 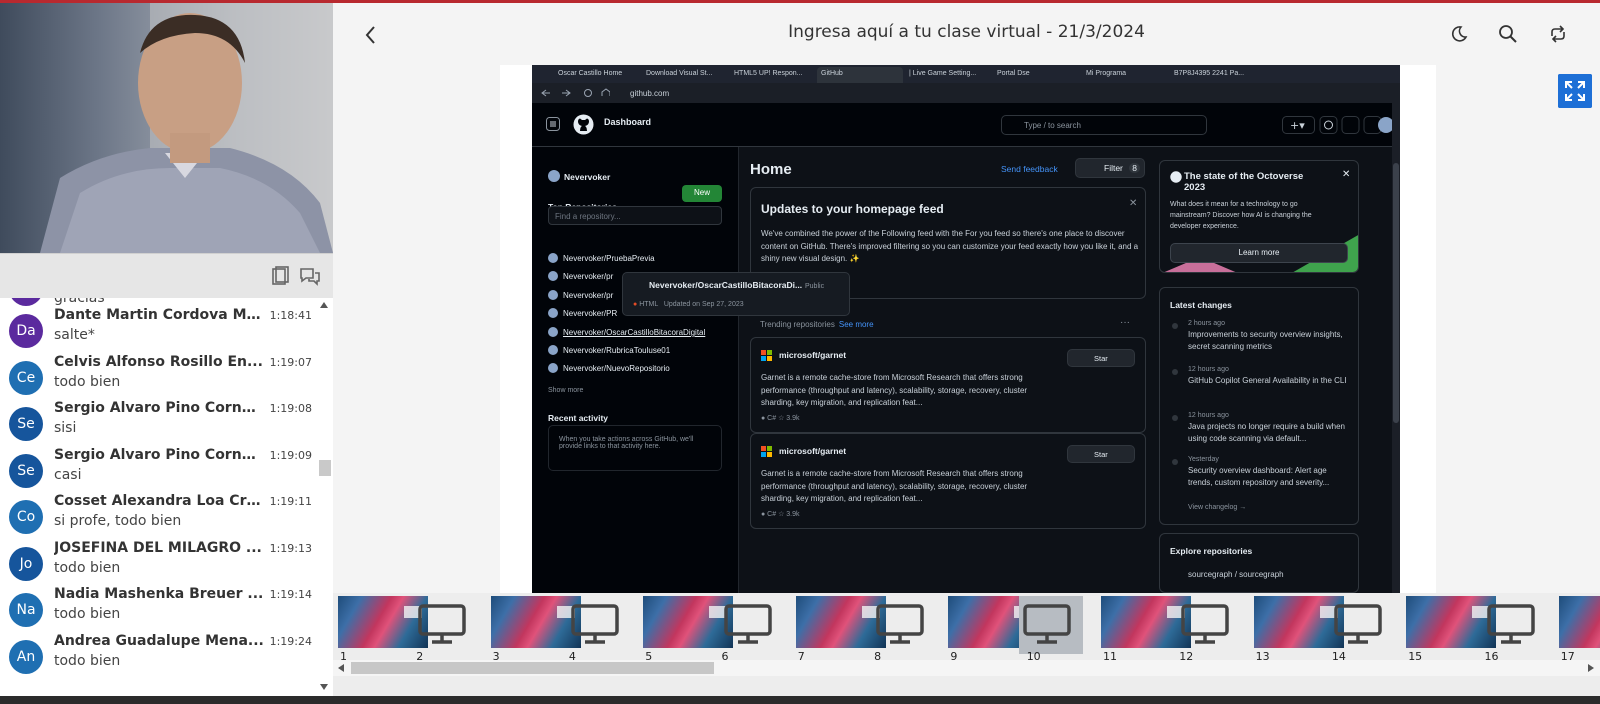 What do you see at coordinates (1508, 34) in the screenshot?
I see `search-icon` at bounding box center [1508, 34].